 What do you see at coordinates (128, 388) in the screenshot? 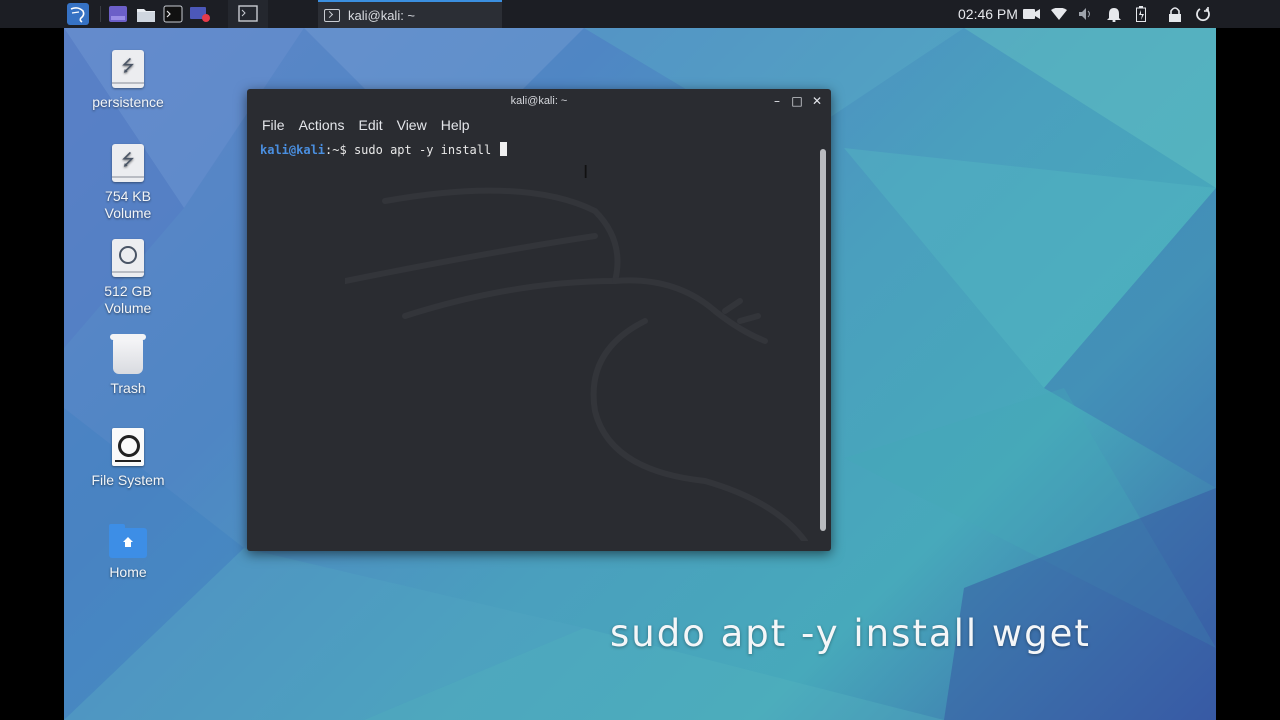
I see `desktop-icon-label: Trash` at bounding box center [128, 388].